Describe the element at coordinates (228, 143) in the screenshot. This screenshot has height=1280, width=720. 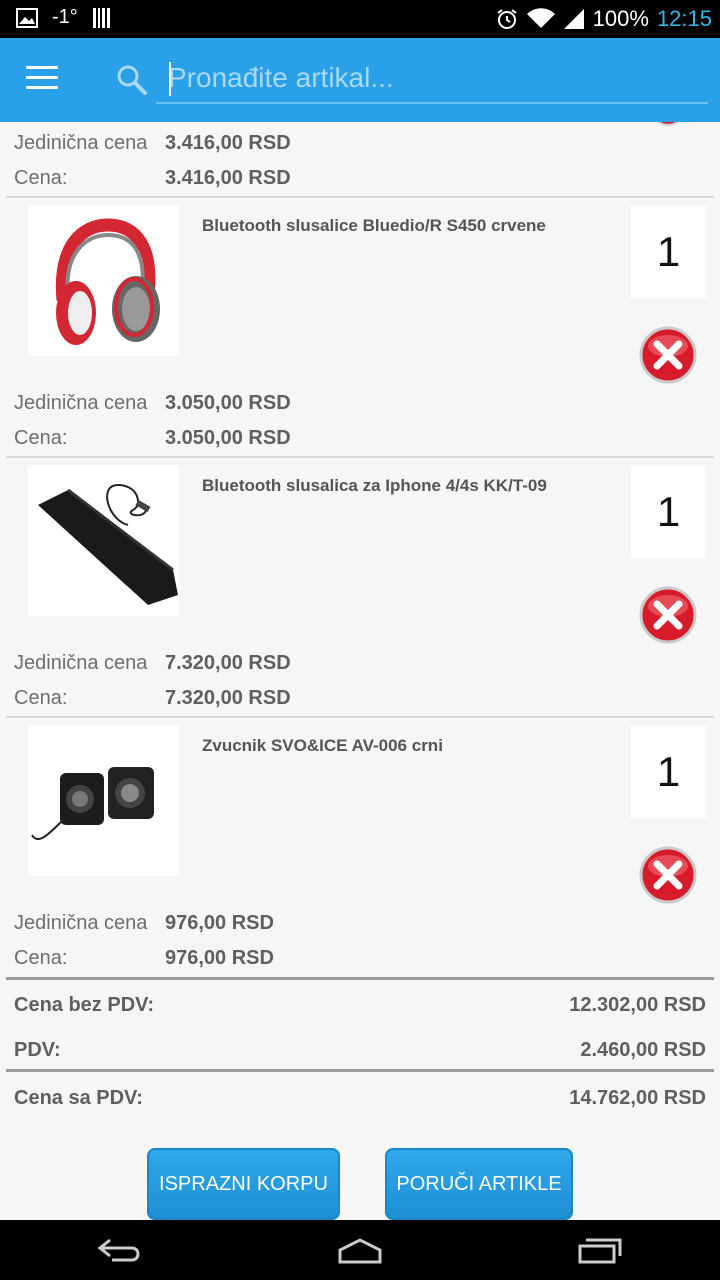
I see `unit-price-value: 3.416,00 RSD` at that location.